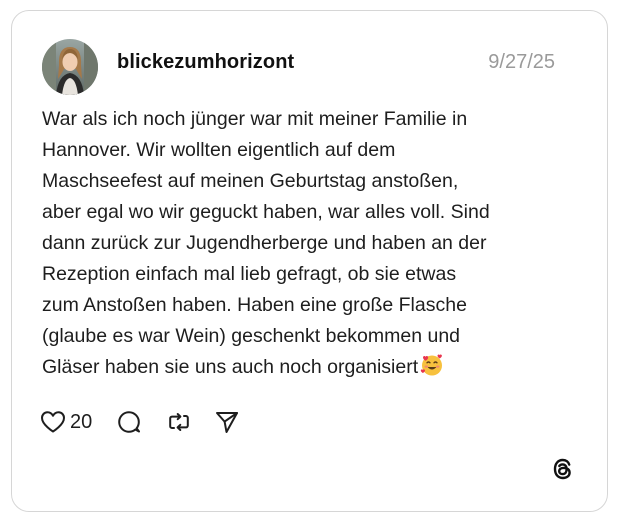  I want to click on threads-logo, so click(563, 469).